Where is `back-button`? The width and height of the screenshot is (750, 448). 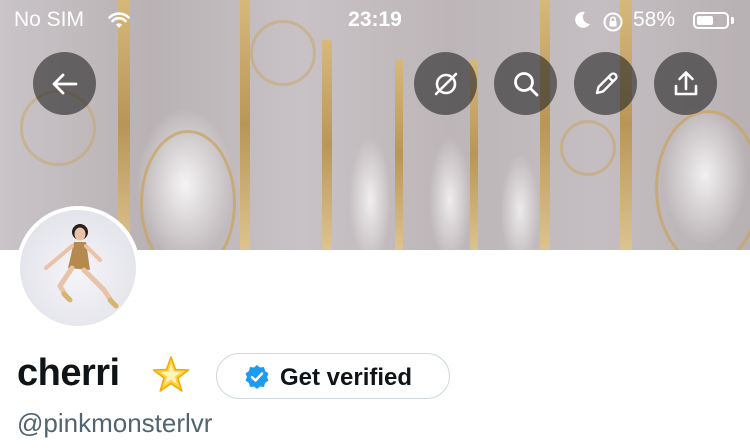 back-button is located at coordinates (64, 83).